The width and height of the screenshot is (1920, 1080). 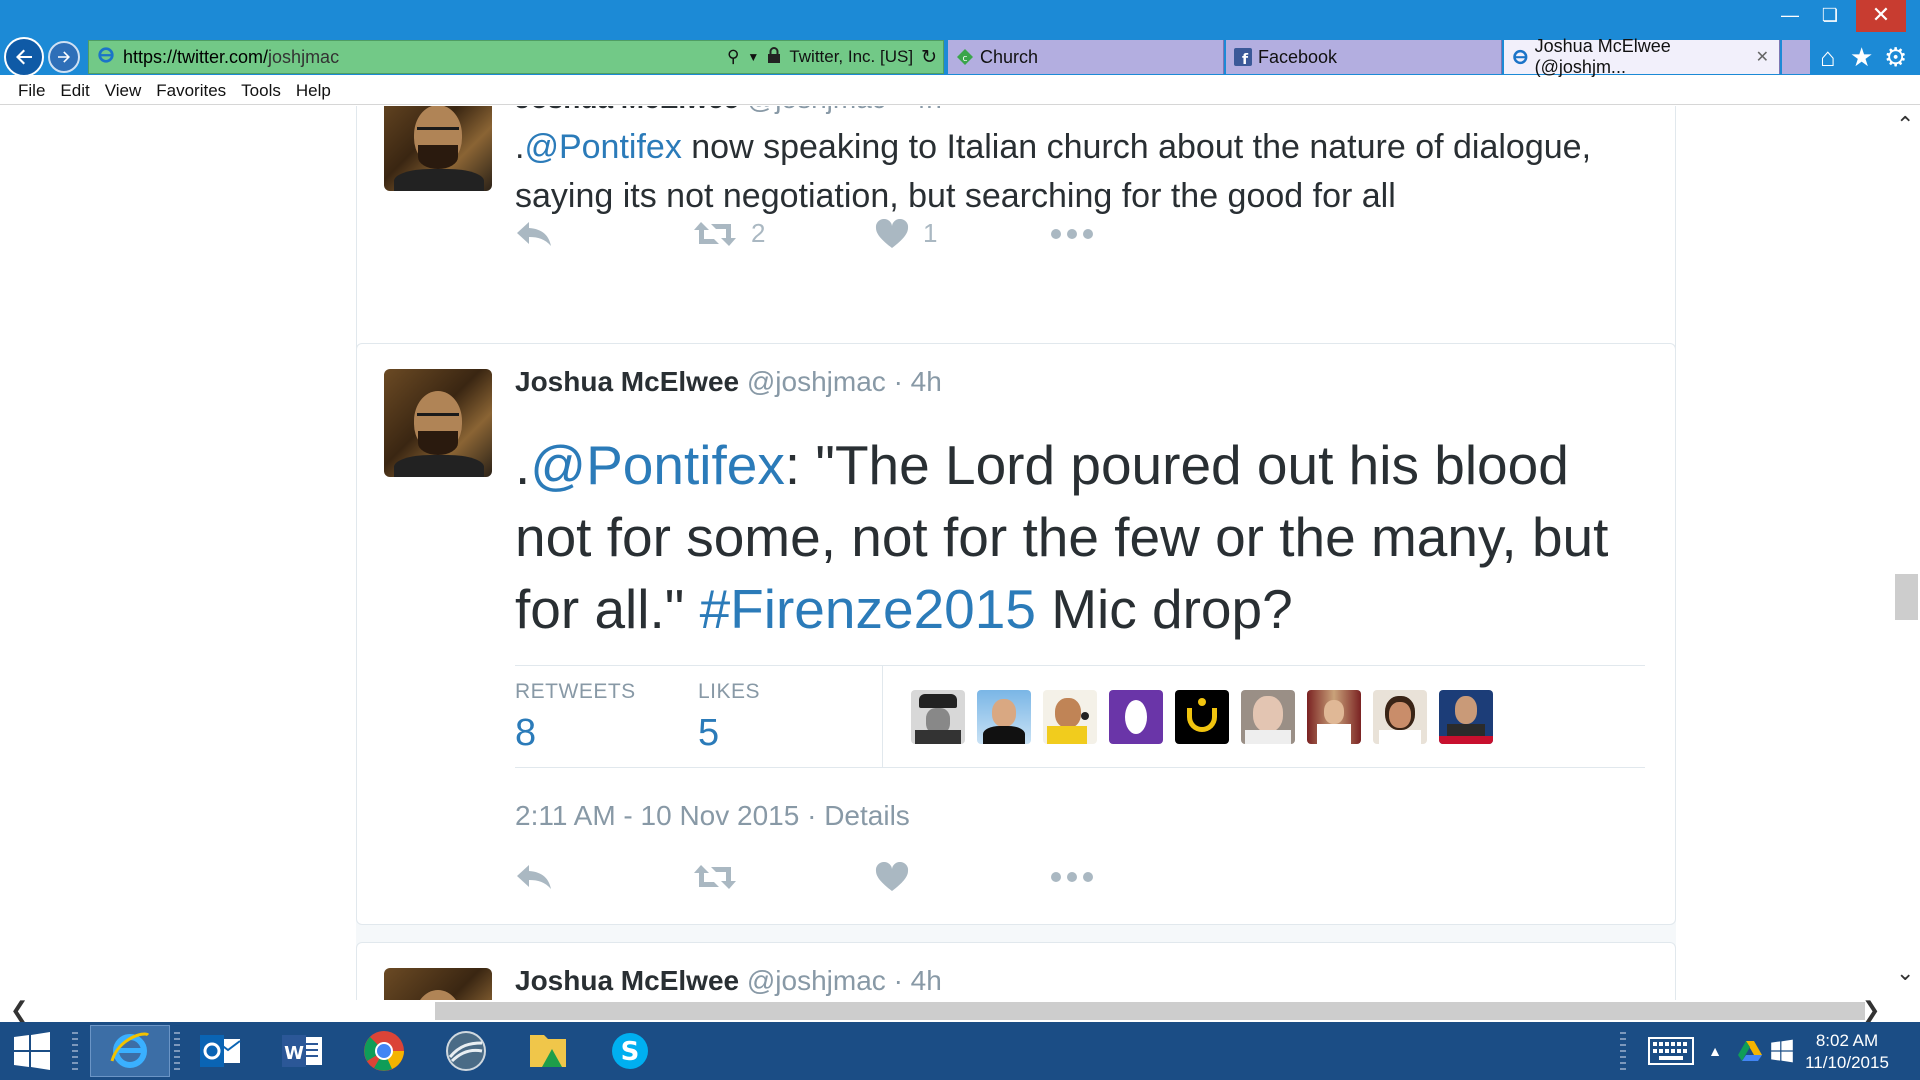 What do you see at coordinates (384, 1051) in the screenshot?
I see `taskbar-chrome` at bounding box center [384, 1051].